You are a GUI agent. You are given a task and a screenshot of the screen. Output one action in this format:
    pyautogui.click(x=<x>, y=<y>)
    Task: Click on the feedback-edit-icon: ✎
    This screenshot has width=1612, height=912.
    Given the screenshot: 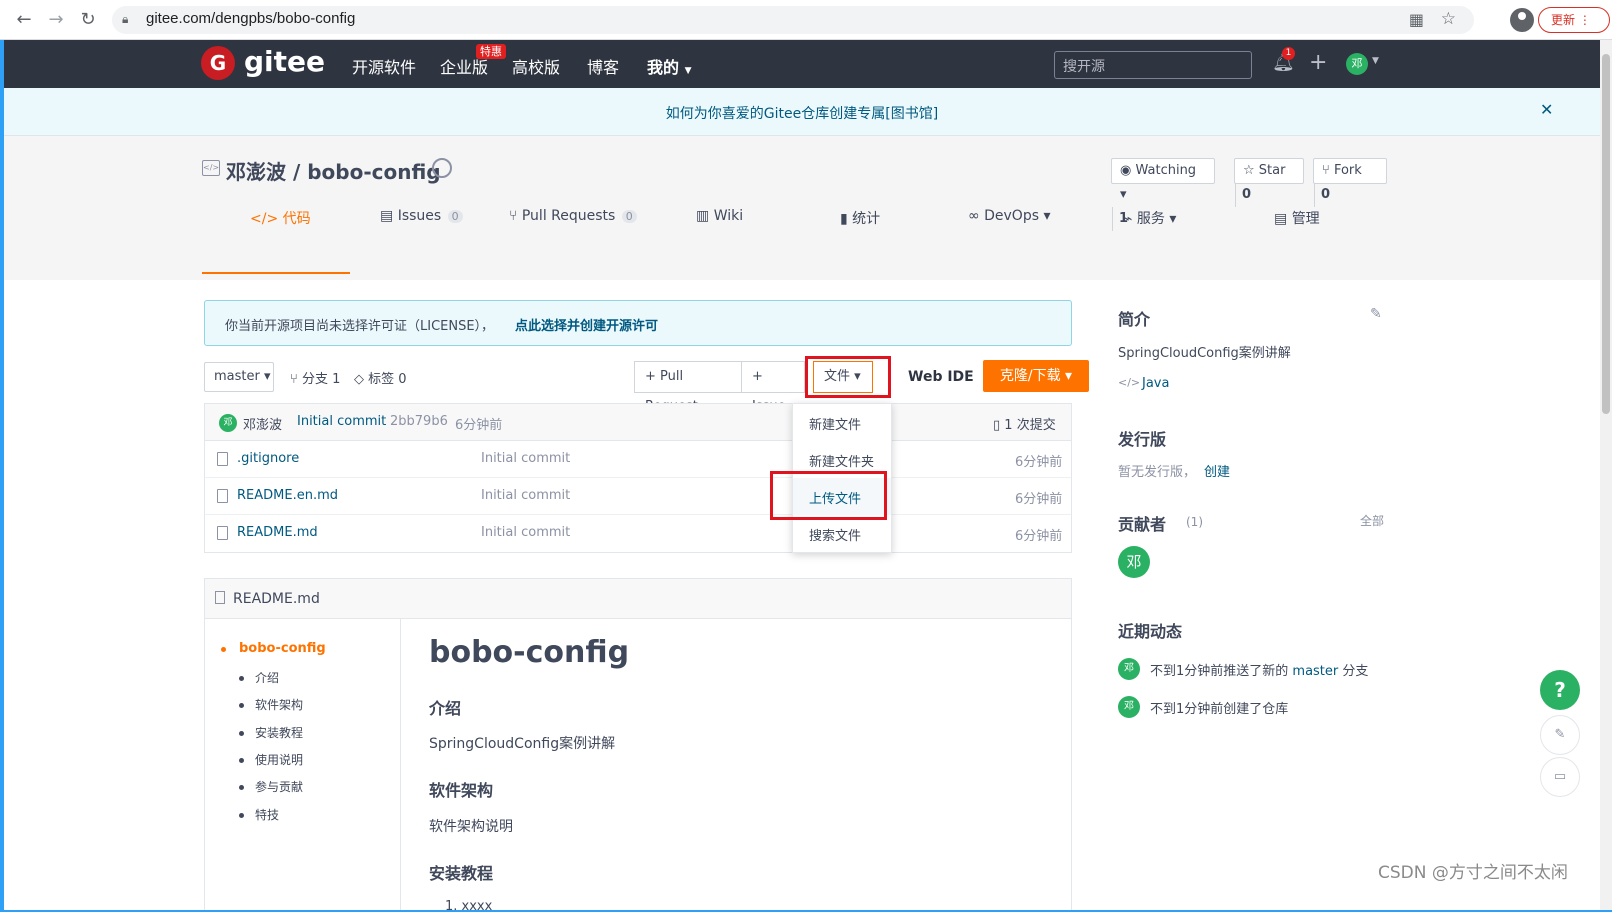 What is the action you would take?
    pyautogui.click(x=1560, y=735)
    